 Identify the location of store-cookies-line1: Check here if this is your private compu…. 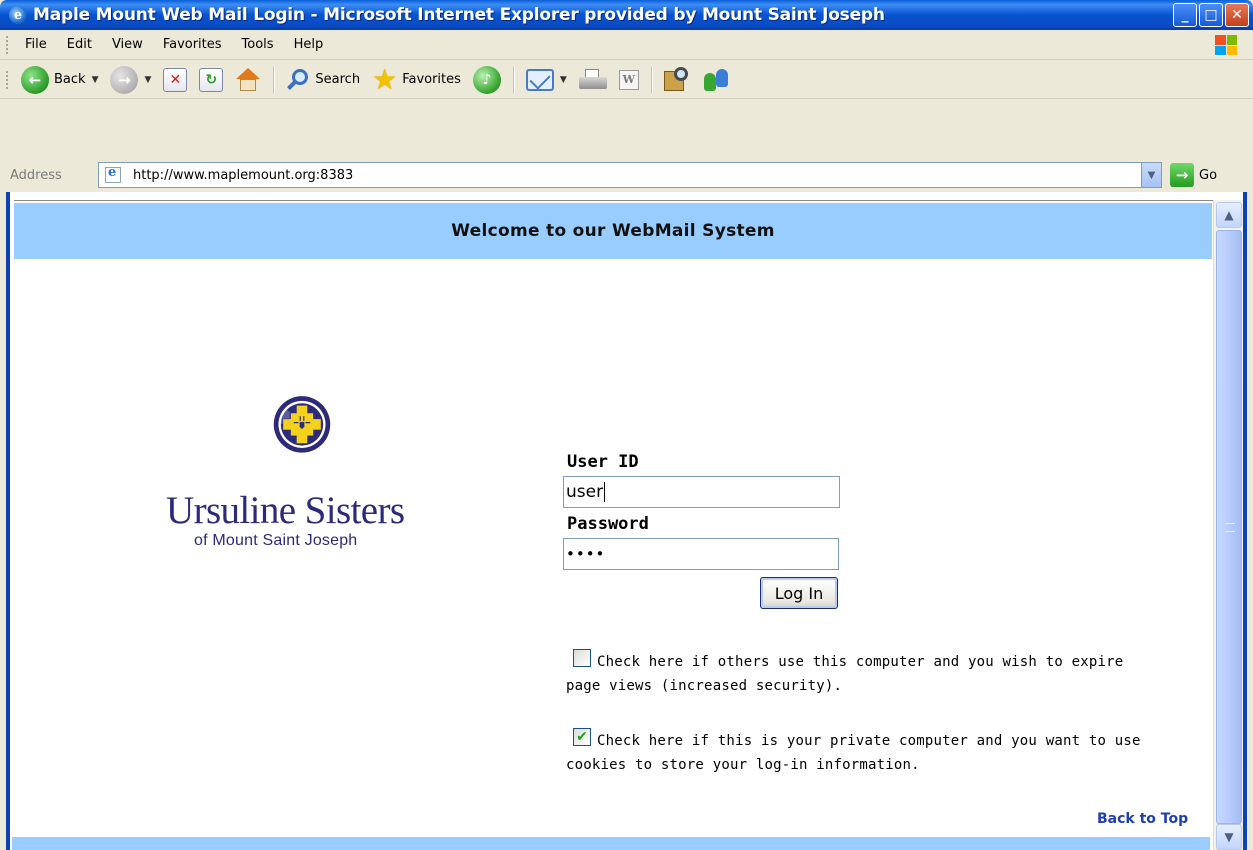
(869, 741).